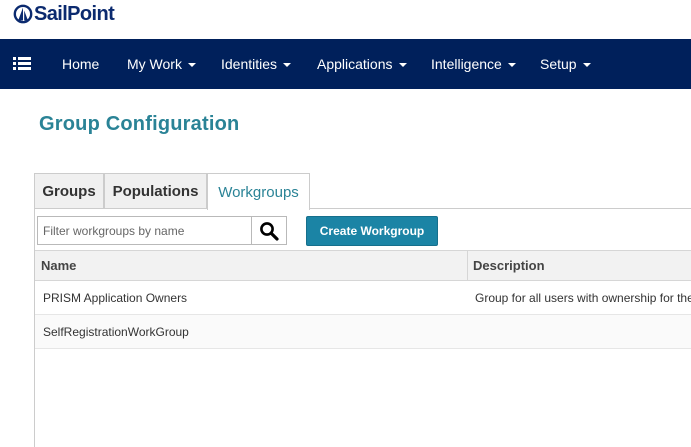 The width and height of the screenshot is (691, 447). I want to click on nav-item-applications: Applications, so click(362, 64).